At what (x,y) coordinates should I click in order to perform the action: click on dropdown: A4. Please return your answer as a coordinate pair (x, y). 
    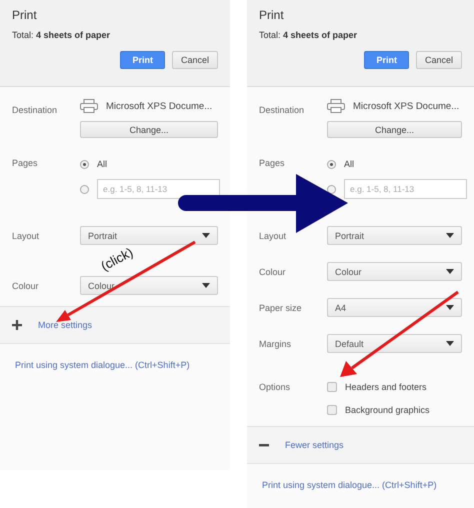
    Looking at the image, I should click on (394, 307).